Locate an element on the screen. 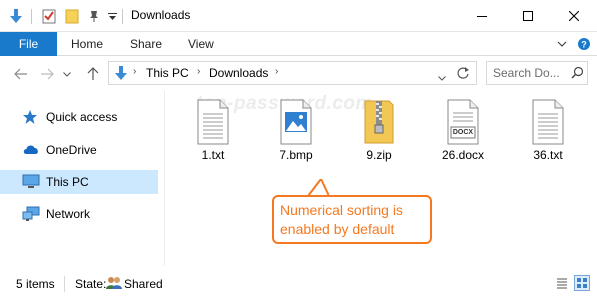 The width and height of the screenshot is (597, 296). title-bar: Downloads is located at coordinates (298, 16).